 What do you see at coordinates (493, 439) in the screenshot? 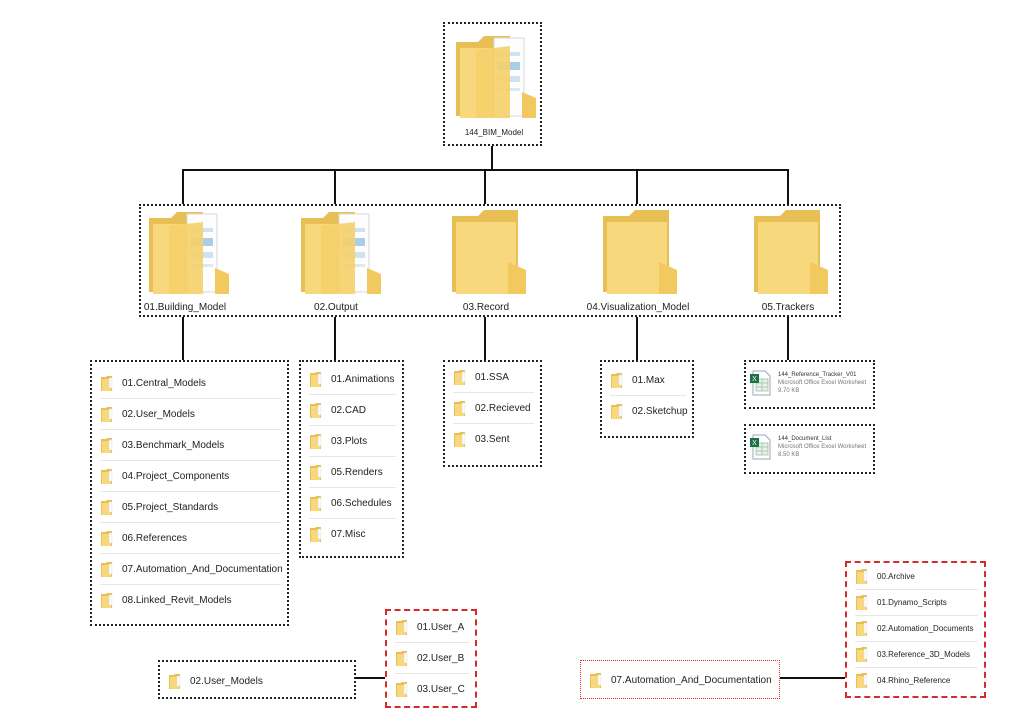
I see `list-item: 03.Sent` at bounding box center [493, 439].